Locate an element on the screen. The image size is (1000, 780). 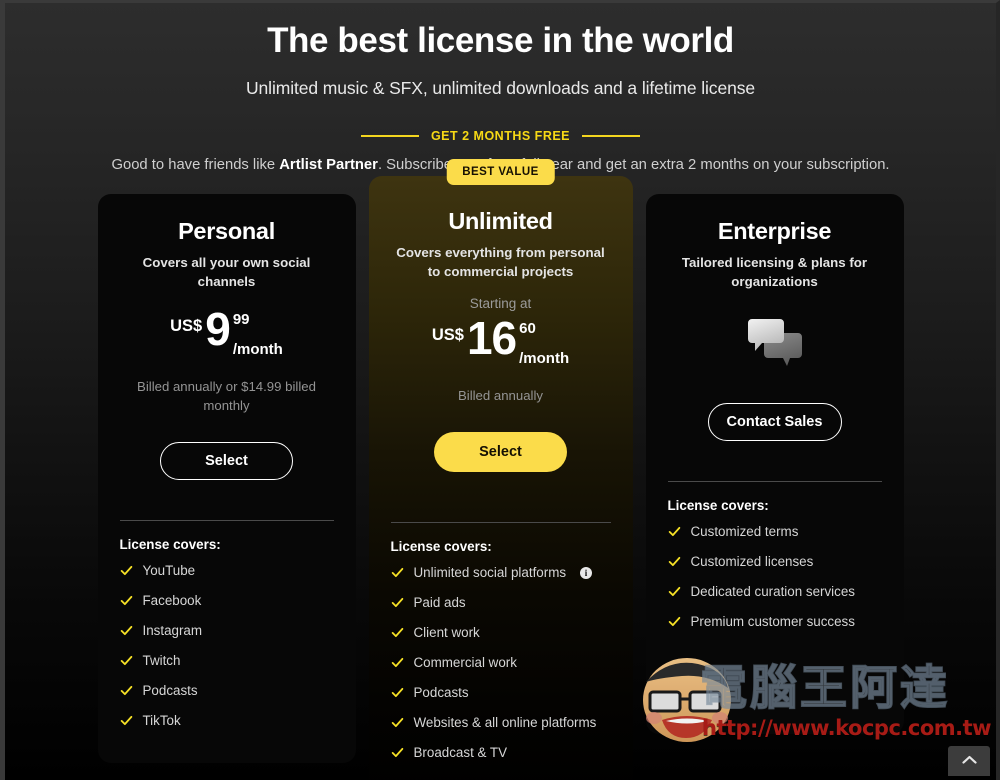
plan-price-unlimited: US$ 16 60 /month is located at coordinates (501, 342).